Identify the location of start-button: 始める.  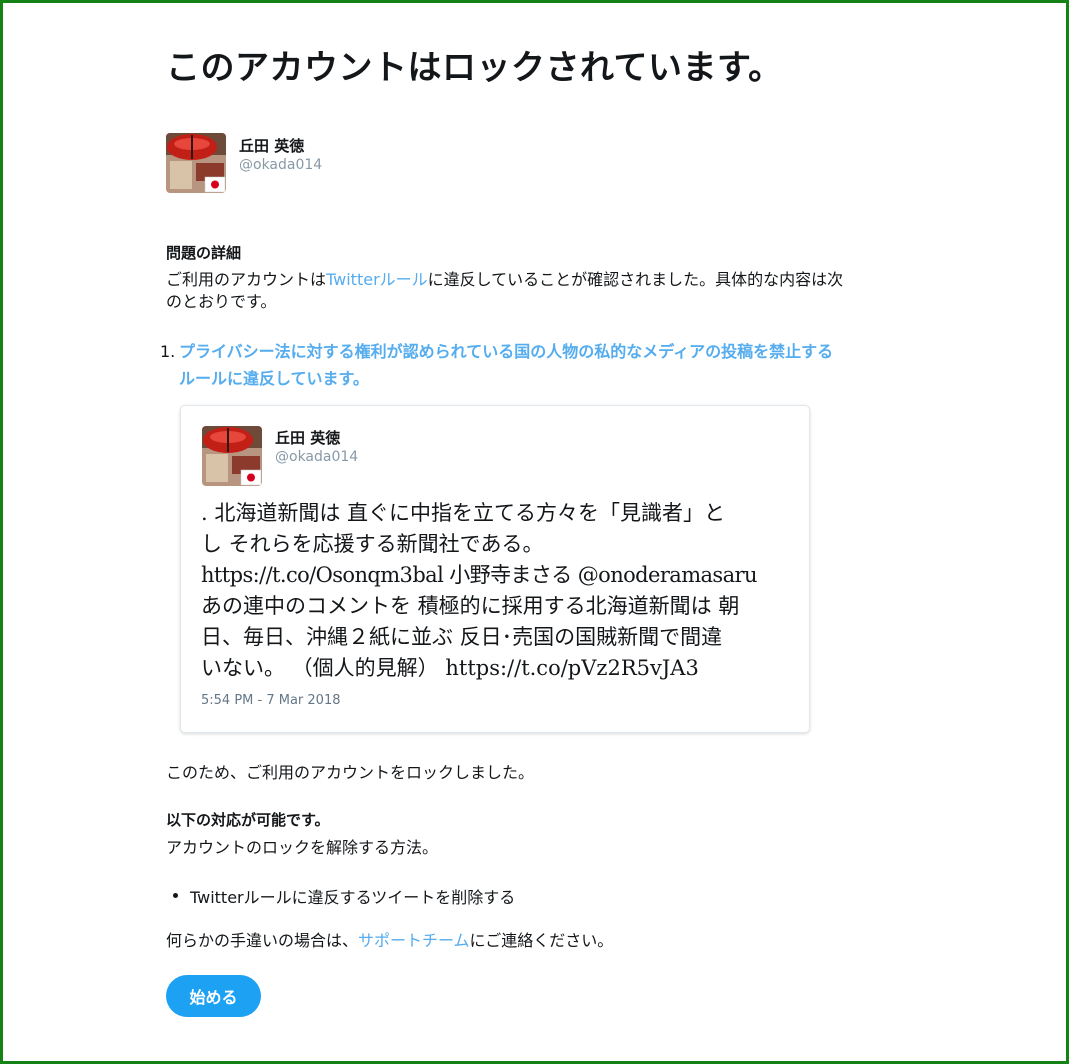
(213, 996).